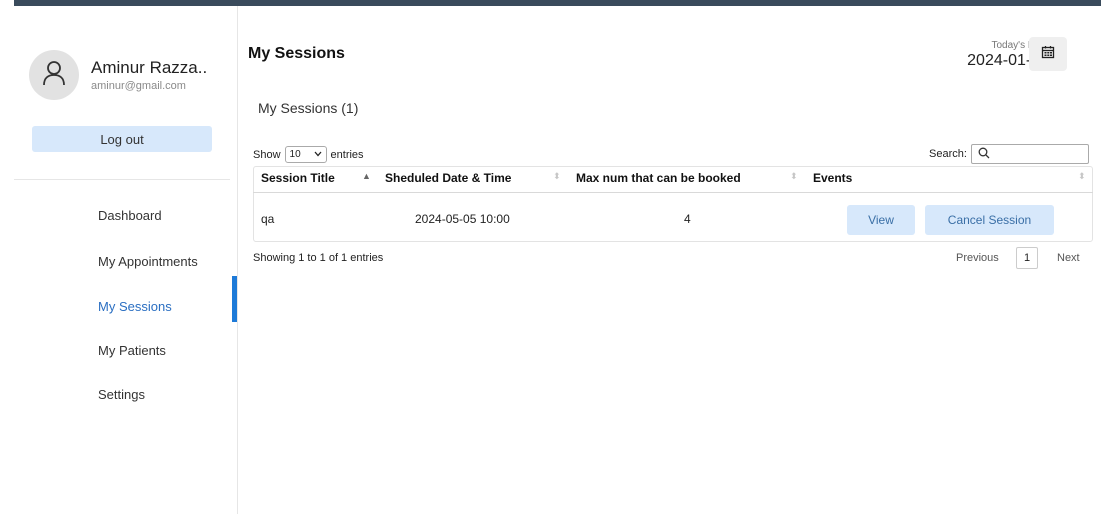 This screenshot has width=1101, height=514. Describe the element at coordinates (135, 306) in the screenshot. I see `sidebar-item-my-sessions: My Sessions` at that location.